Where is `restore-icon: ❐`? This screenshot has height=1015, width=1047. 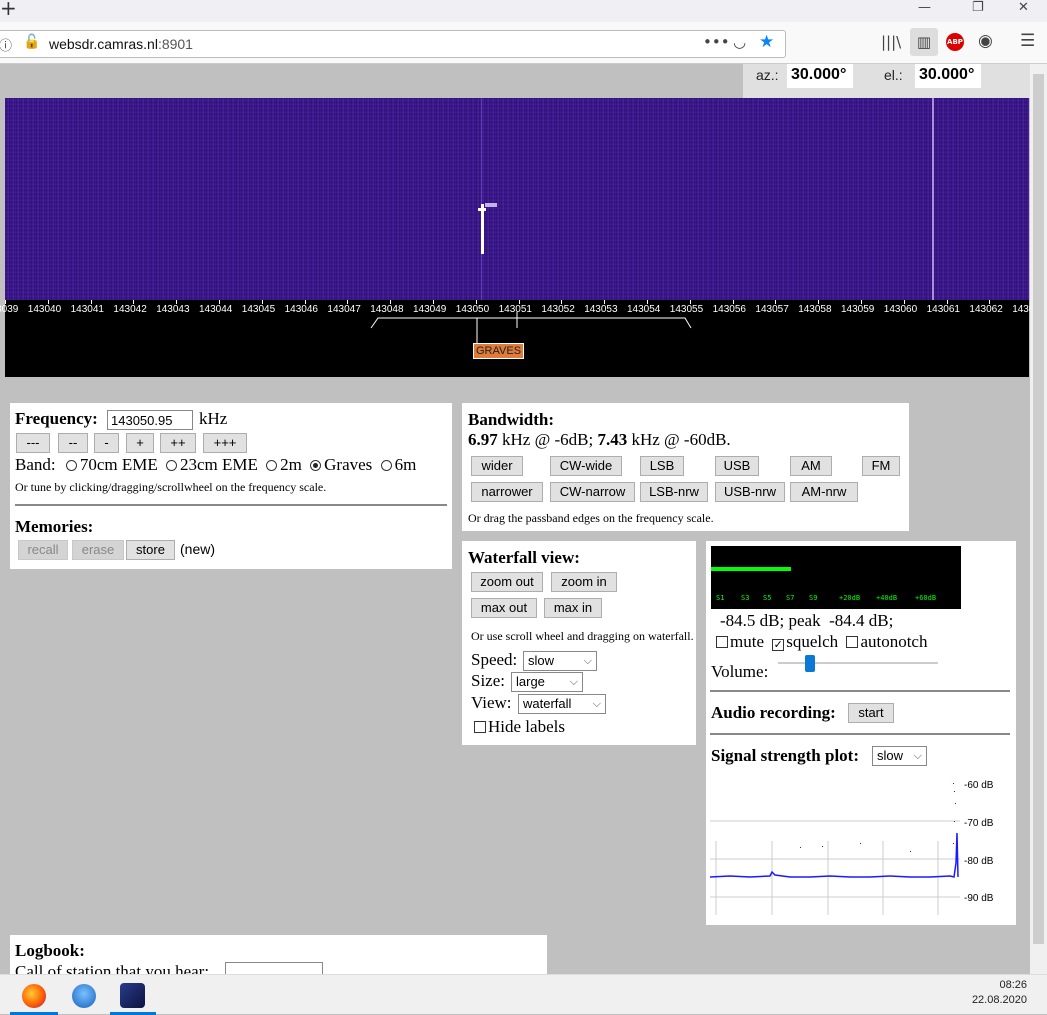
restore-icon: ❐ is located at coordinates (978, 7).